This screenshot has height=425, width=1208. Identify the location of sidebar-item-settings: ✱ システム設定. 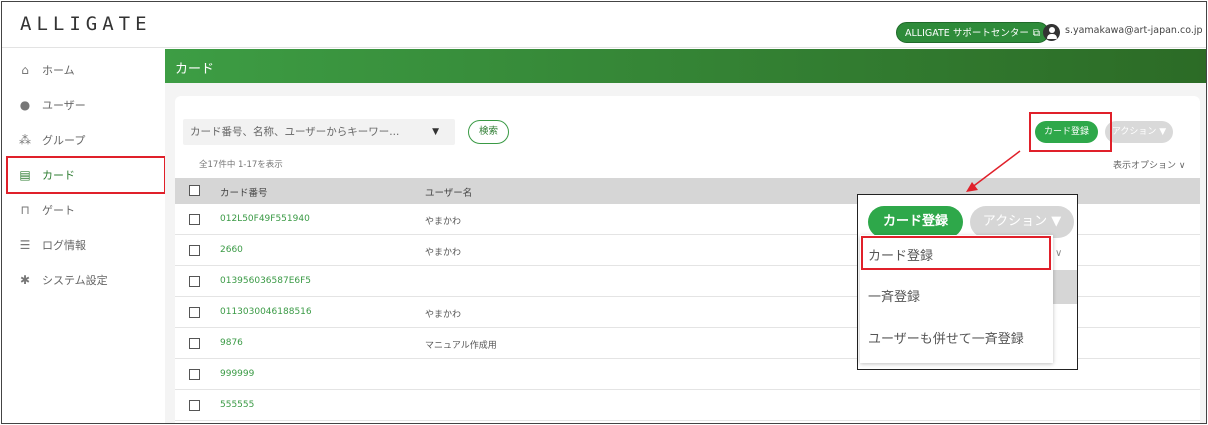
(83, 280).